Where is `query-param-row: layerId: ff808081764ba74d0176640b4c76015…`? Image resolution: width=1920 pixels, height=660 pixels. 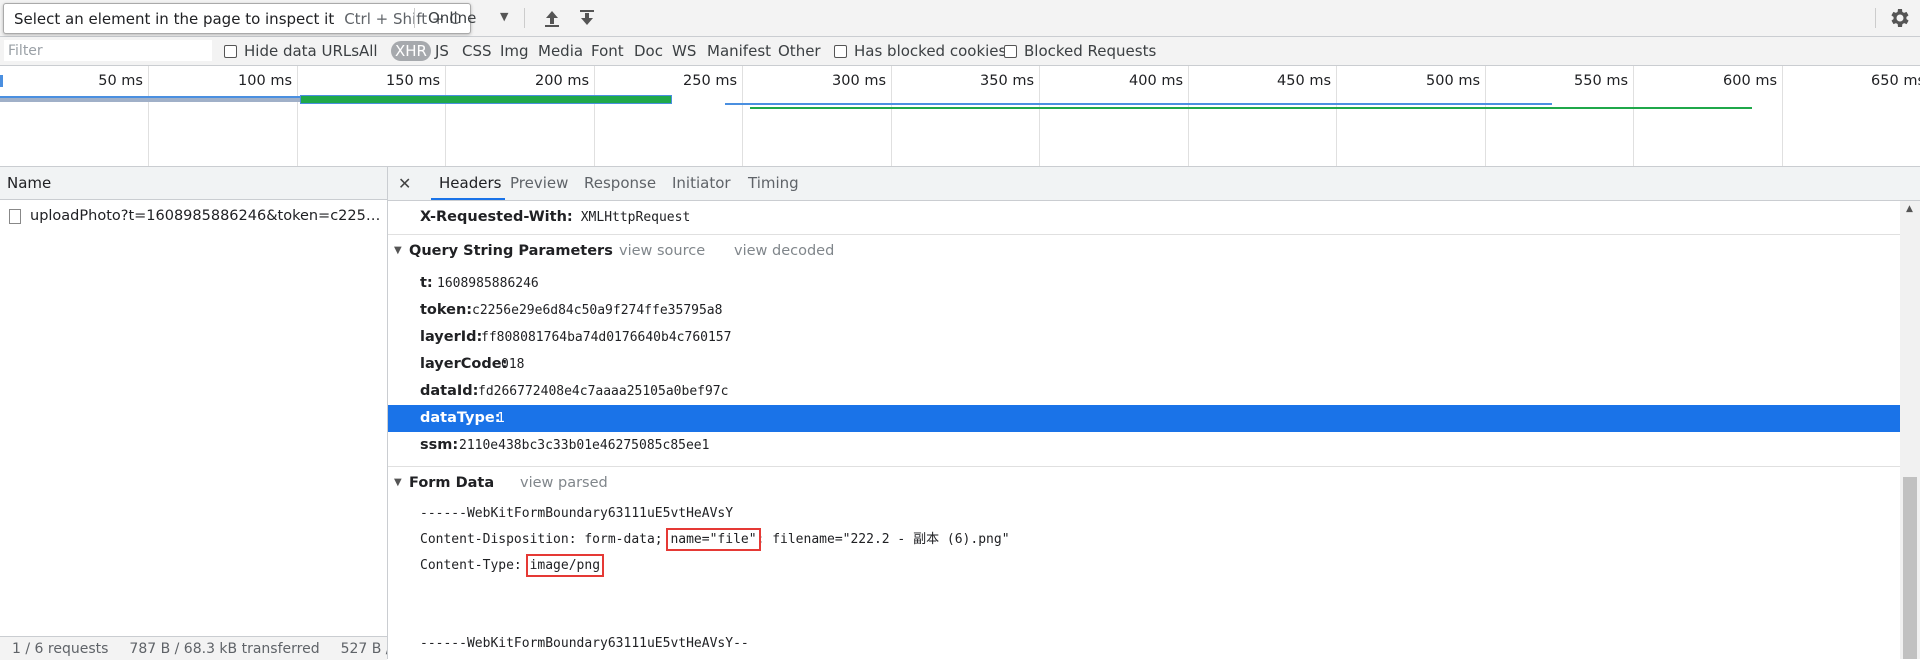
query-param-row: layerId: ff808081764ba74d0176640b4c76015… is located at coordinates (1144, 337).